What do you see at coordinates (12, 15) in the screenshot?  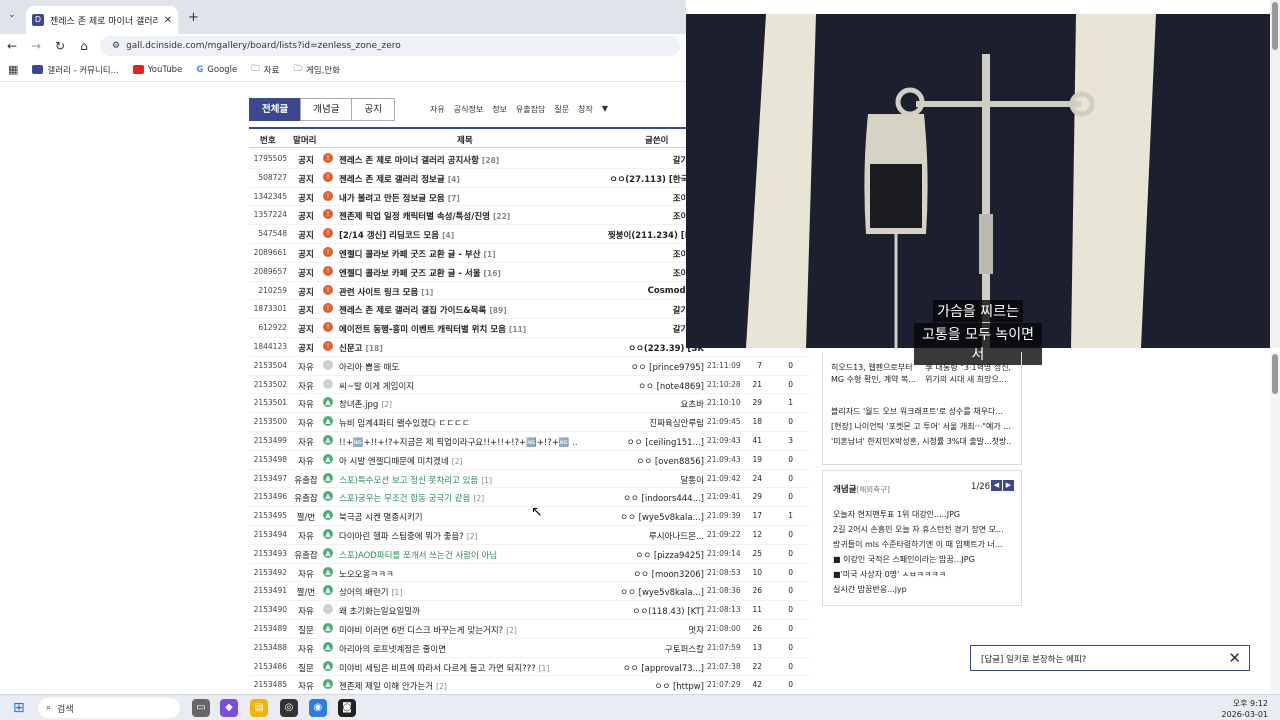 I see `tab-list-dropdown-icon: ⌄` at bounding box center [12, 15].